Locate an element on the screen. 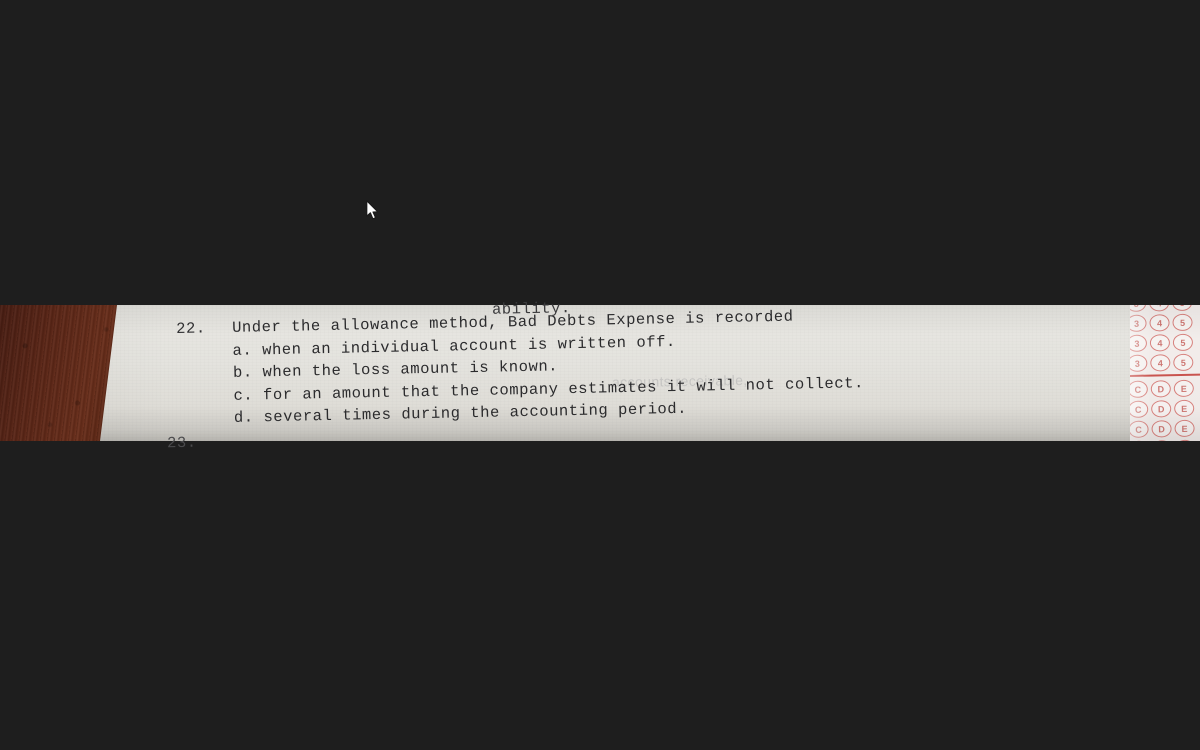 The image size is (1200, 750). bubble-section-separator is located at coordinates (1165, 375).